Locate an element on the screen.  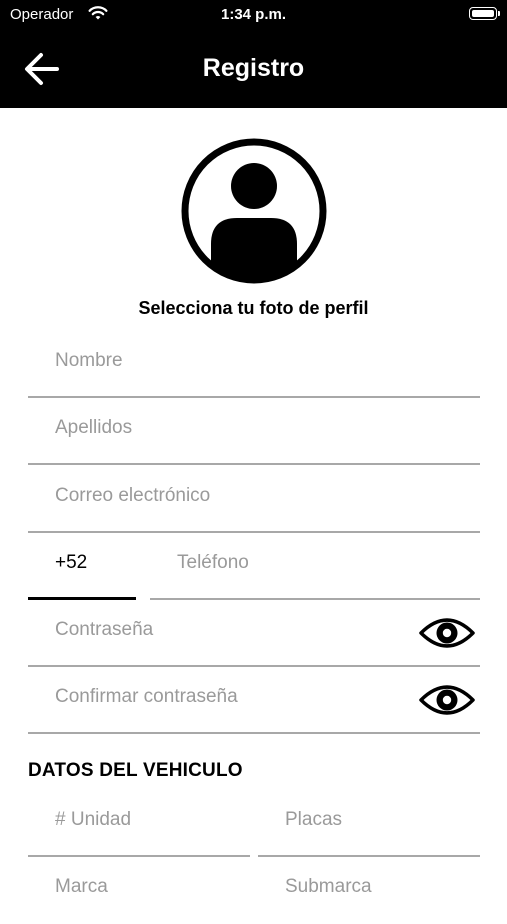
battery-icon is located at coordinates (484, 13).